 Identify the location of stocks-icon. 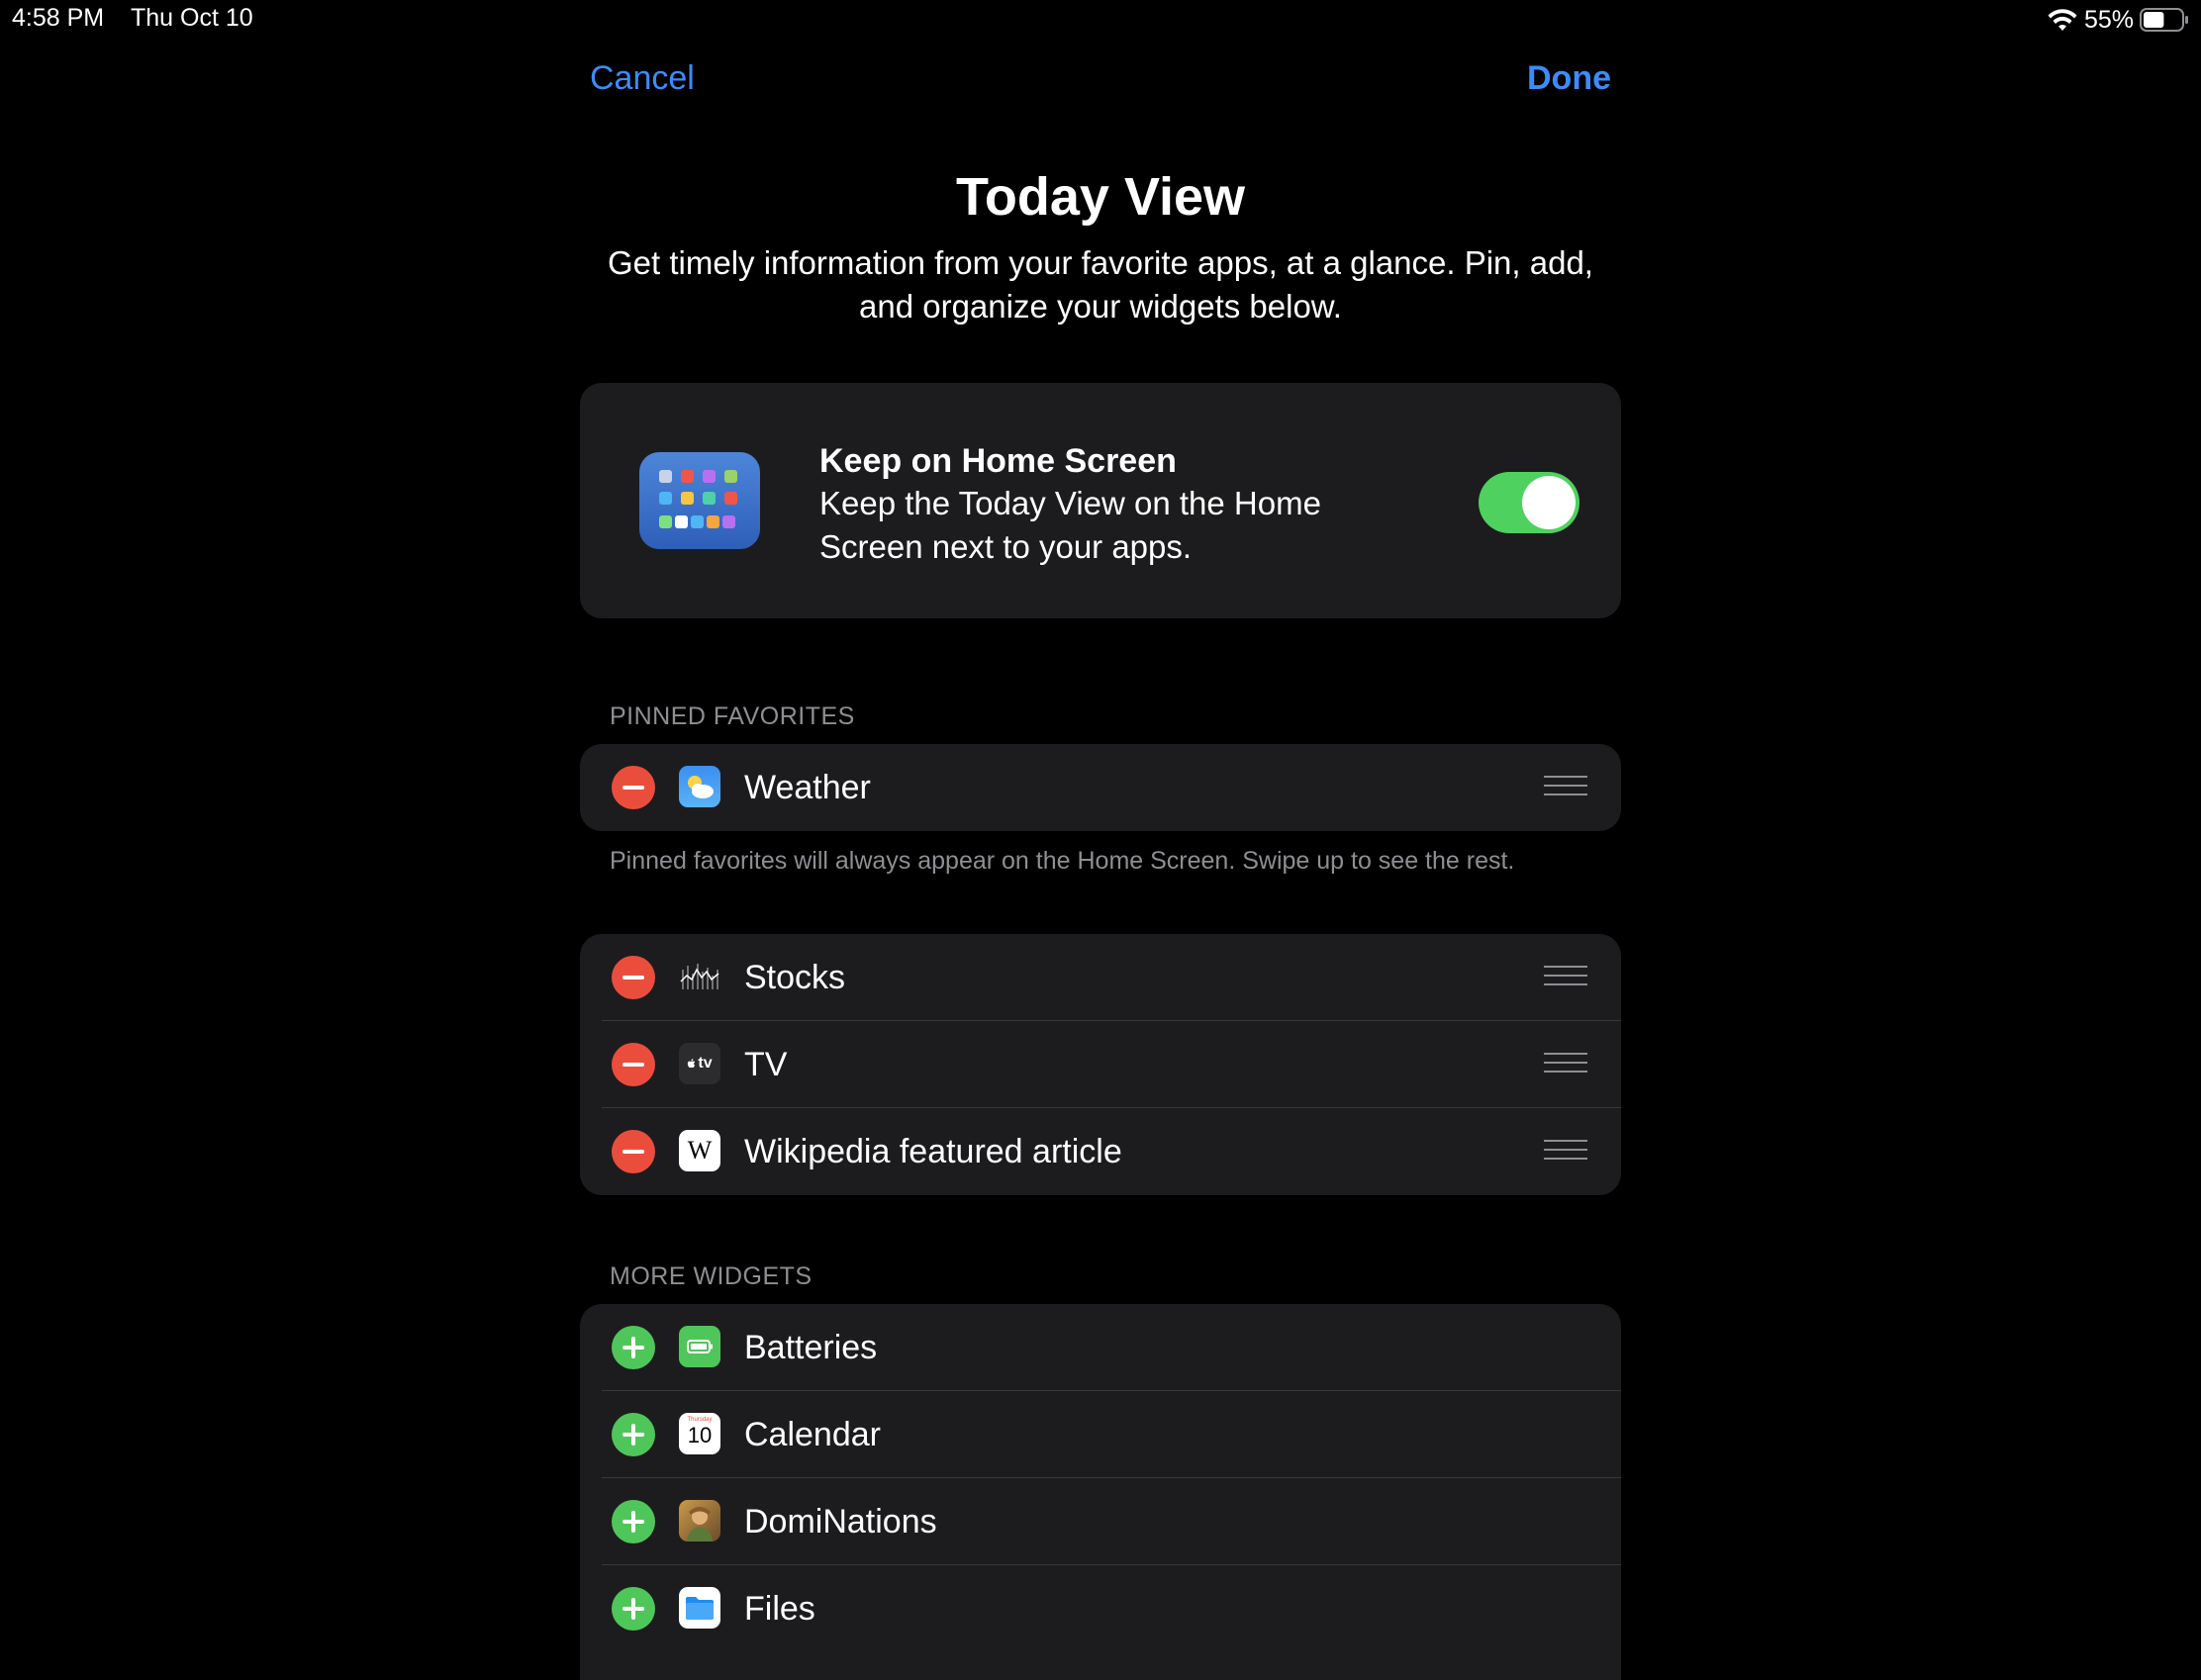
(700, 976).